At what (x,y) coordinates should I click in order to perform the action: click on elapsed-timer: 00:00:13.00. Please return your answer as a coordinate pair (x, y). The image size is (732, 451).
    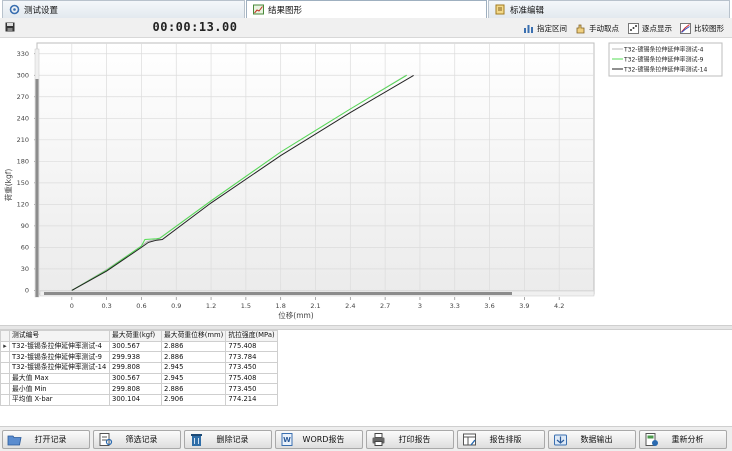
    Looking at the image, I should click on (195, 27).